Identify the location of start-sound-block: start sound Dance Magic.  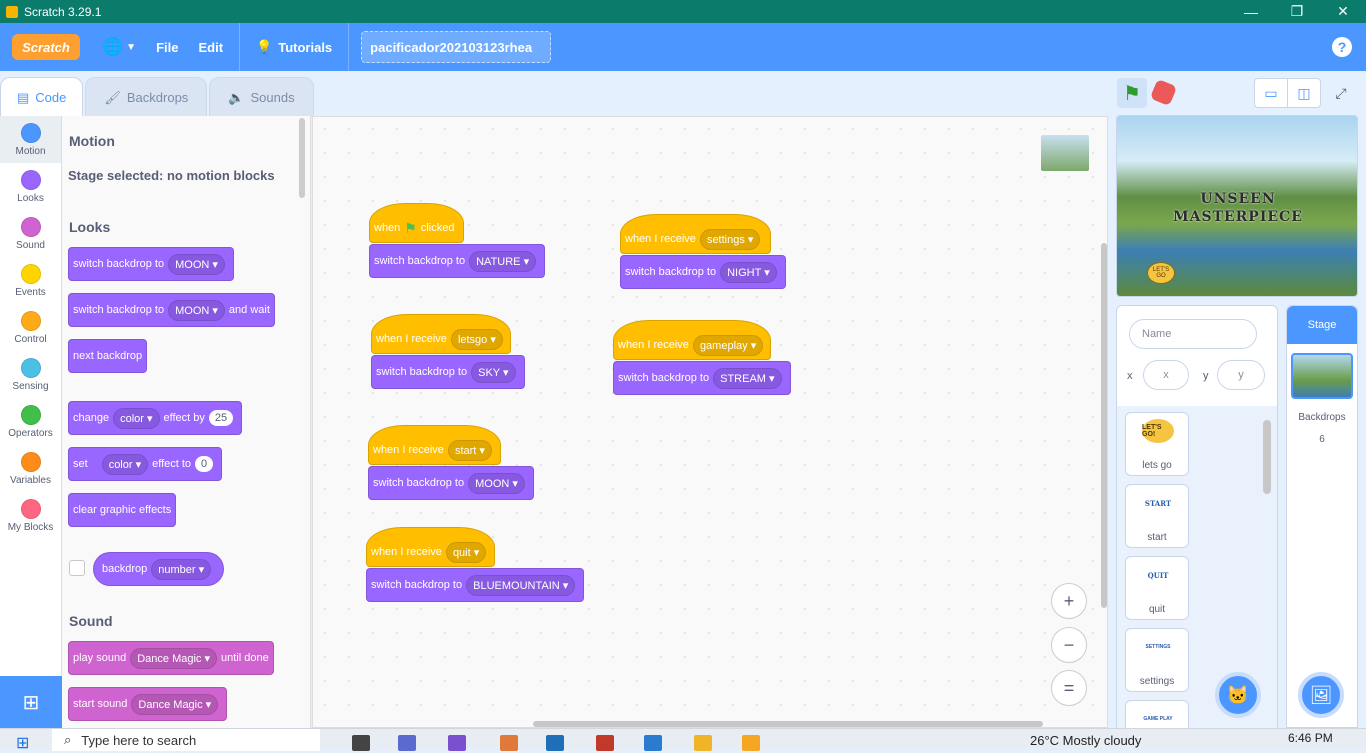
(148, 704).